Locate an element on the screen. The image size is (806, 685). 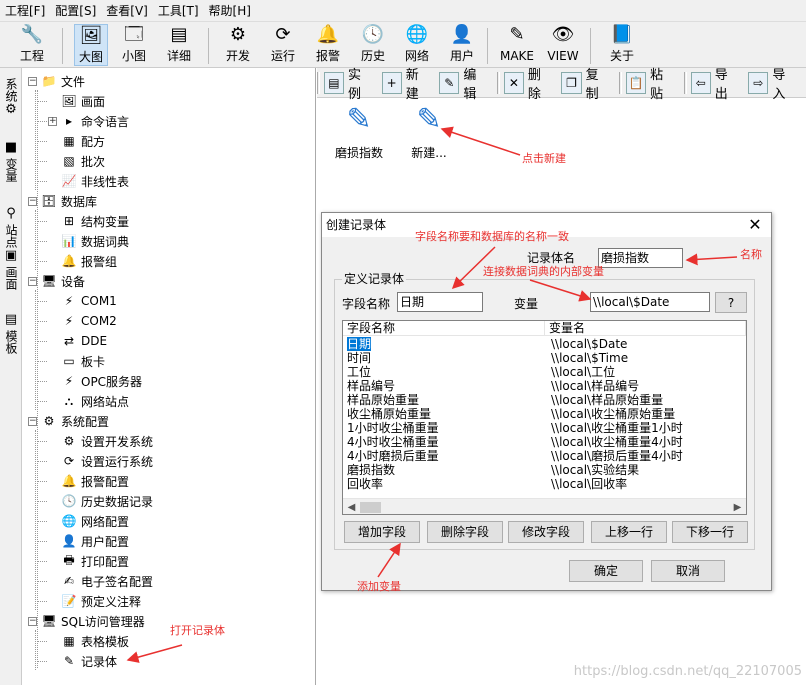
toolbar-button-4: ▤ 详细 is located at coordinates (179, 45).